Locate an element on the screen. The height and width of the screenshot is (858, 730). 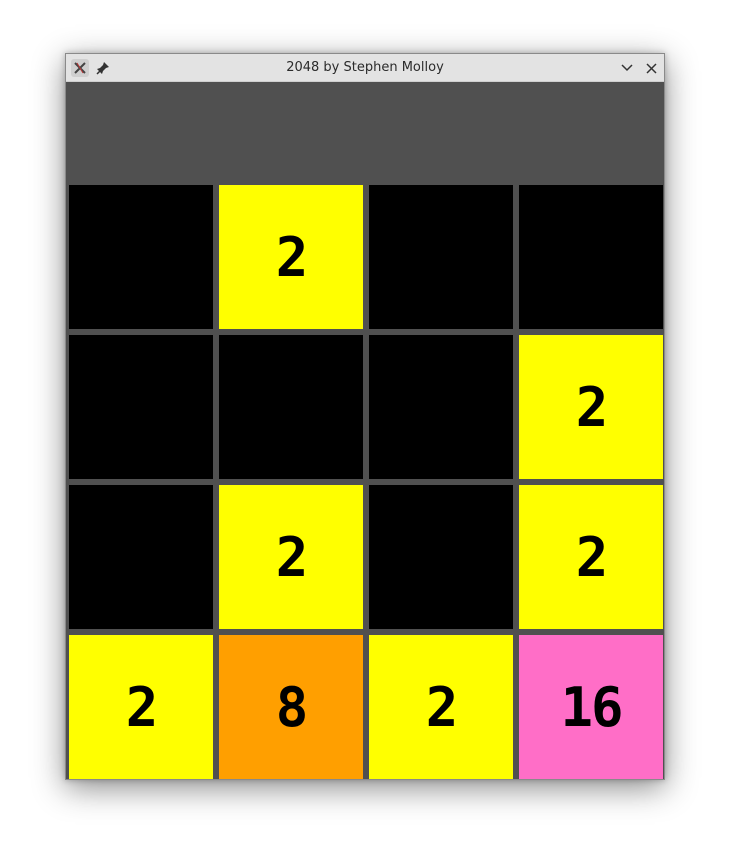
tile-r3-c1 is located at coordinates (141, 557).